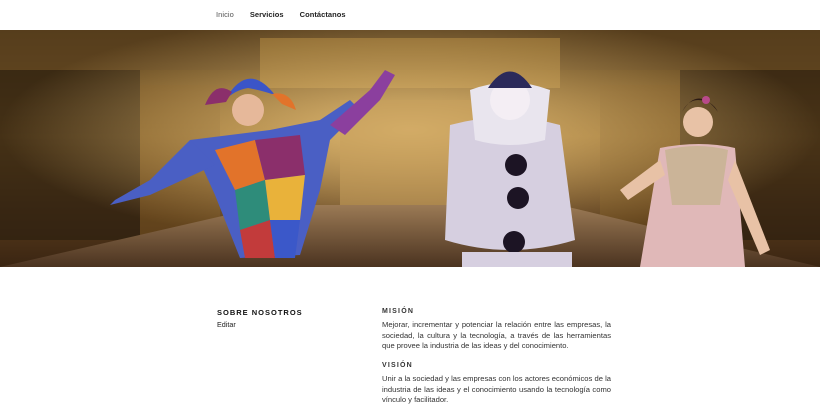  What do you see at coordinates (397, 365) in the screenshot?
I see `vision-heading: VISIÓN` at bounding box center [397, 365].